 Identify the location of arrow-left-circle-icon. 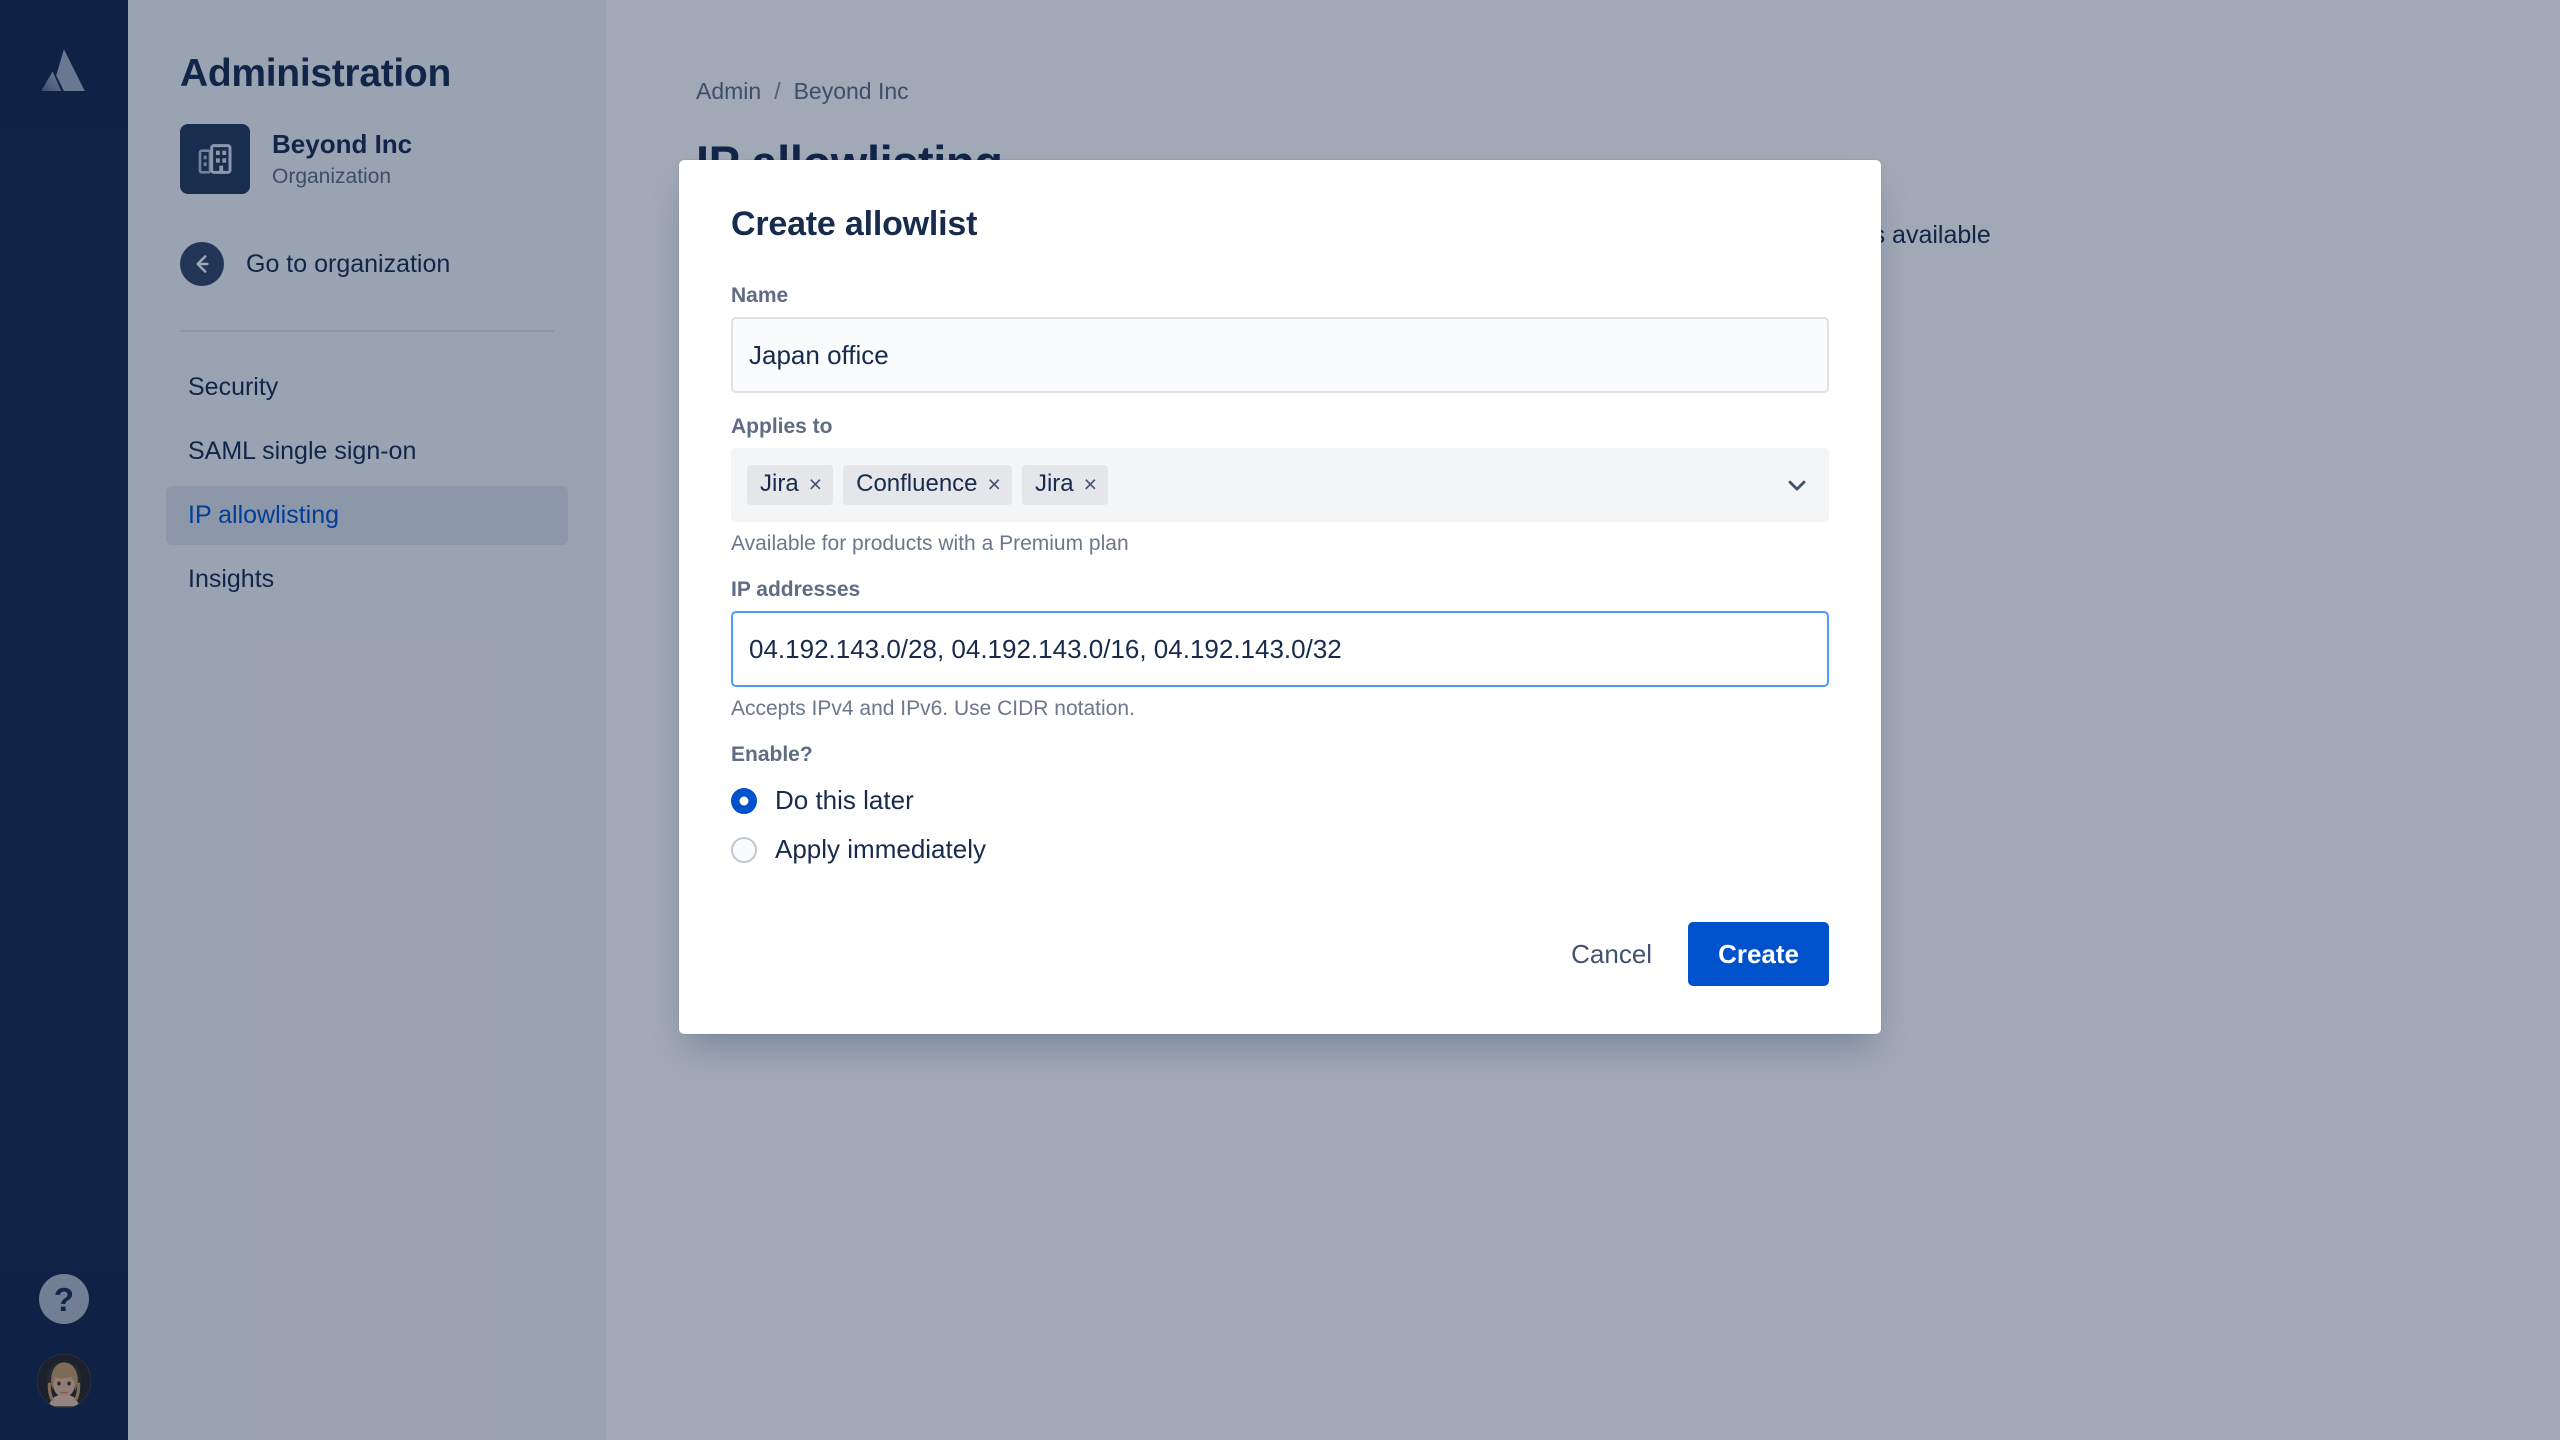
(202, 264).